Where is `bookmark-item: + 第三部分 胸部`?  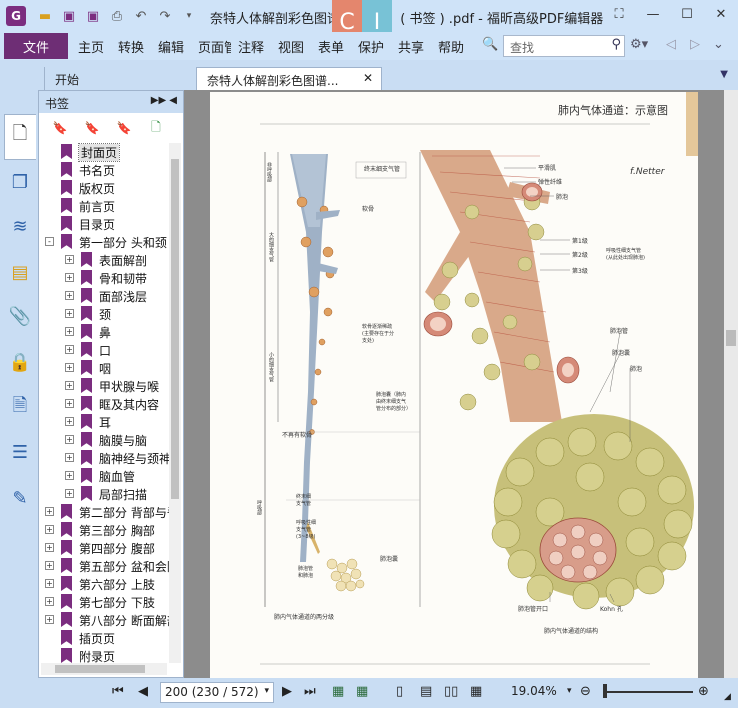 bookmark-item: + 第三部分 胸部 is located at coordinates (104, 530).